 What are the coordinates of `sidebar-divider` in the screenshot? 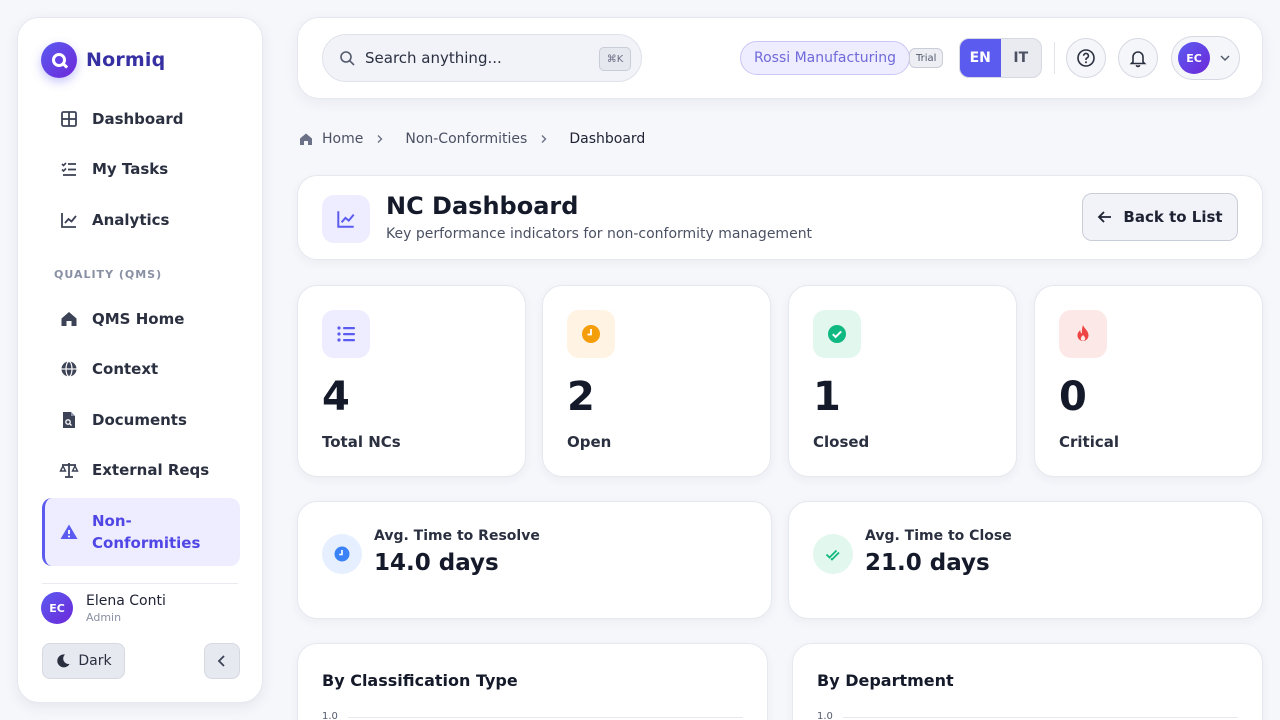 It's located at (140, 583).